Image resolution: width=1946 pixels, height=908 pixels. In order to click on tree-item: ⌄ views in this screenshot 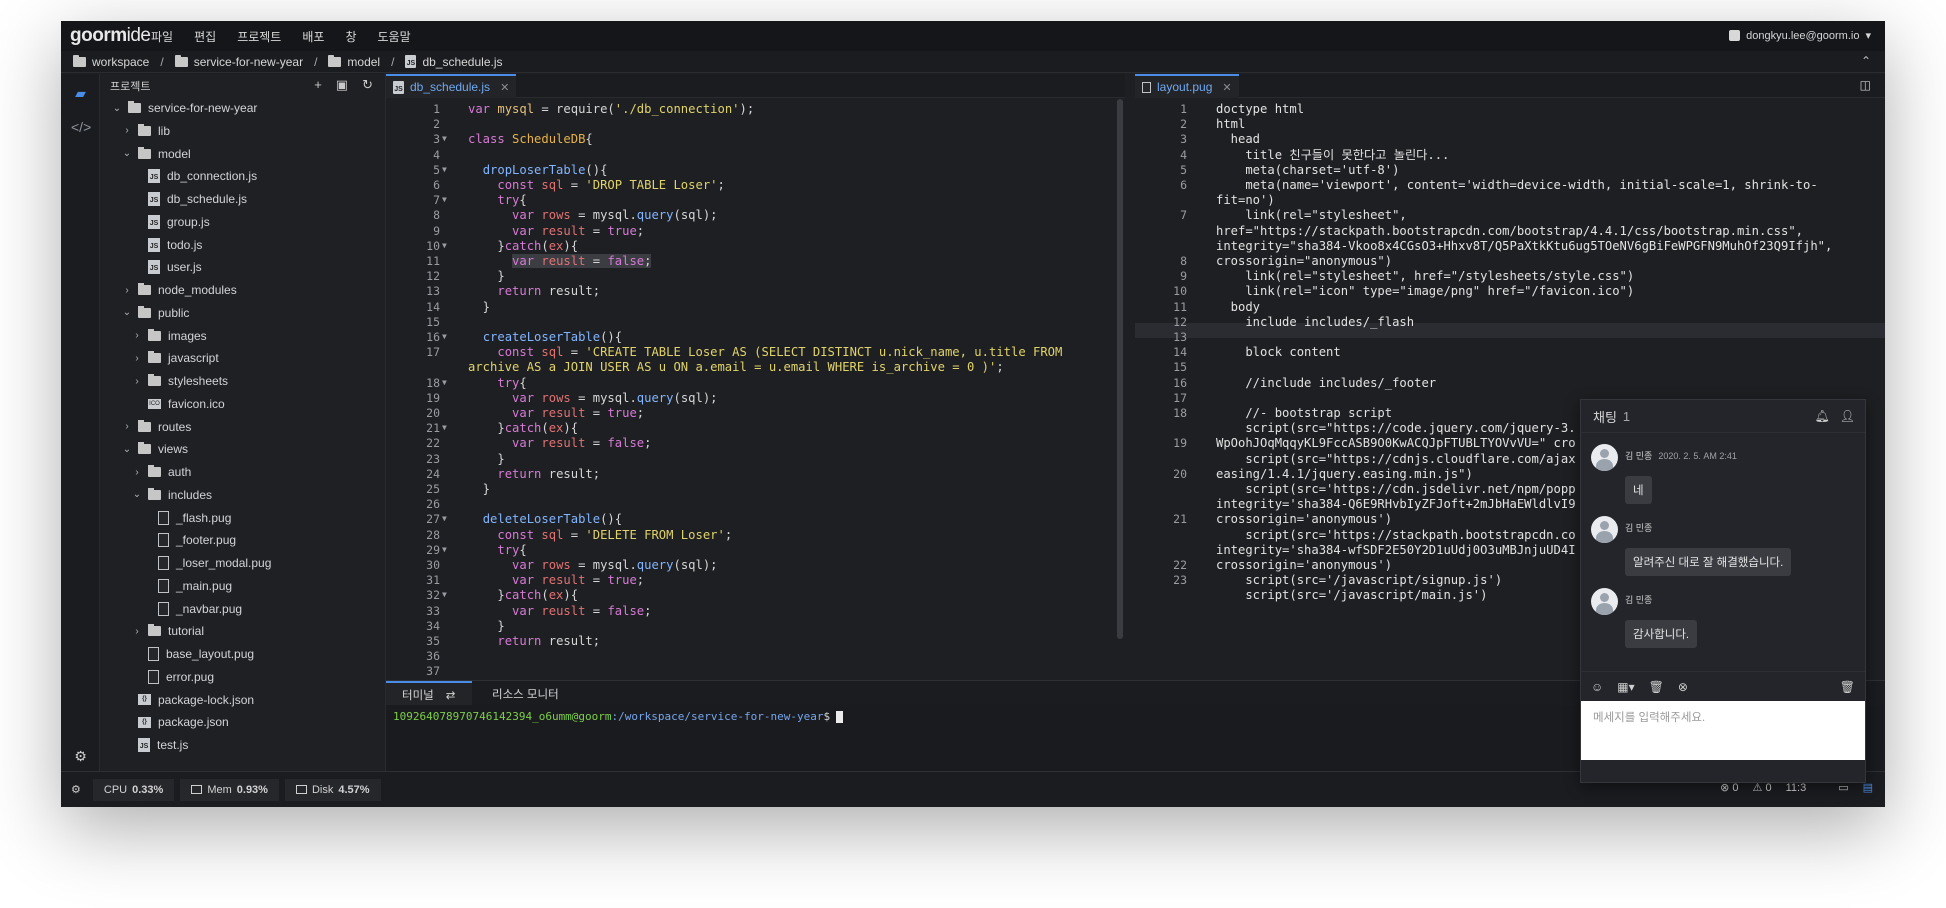, I will do `click(144, 449)`.